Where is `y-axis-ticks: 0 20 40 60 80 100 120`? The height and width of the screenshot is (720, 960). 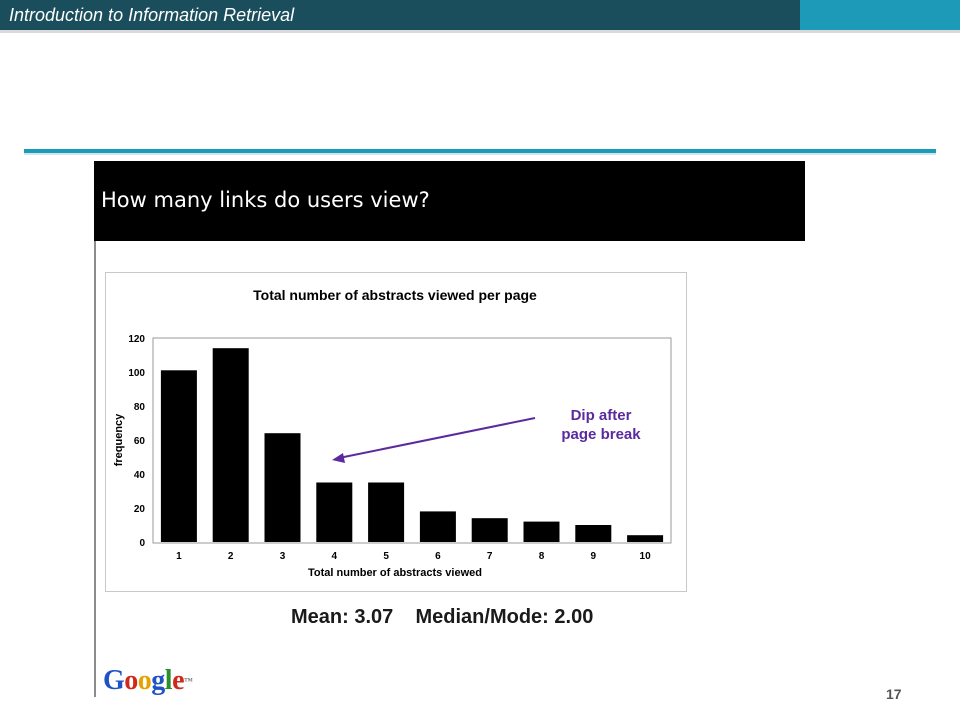
y-axis-ticks: 0 20 40 60 80 100 120 is located at coordinates (136, 441).